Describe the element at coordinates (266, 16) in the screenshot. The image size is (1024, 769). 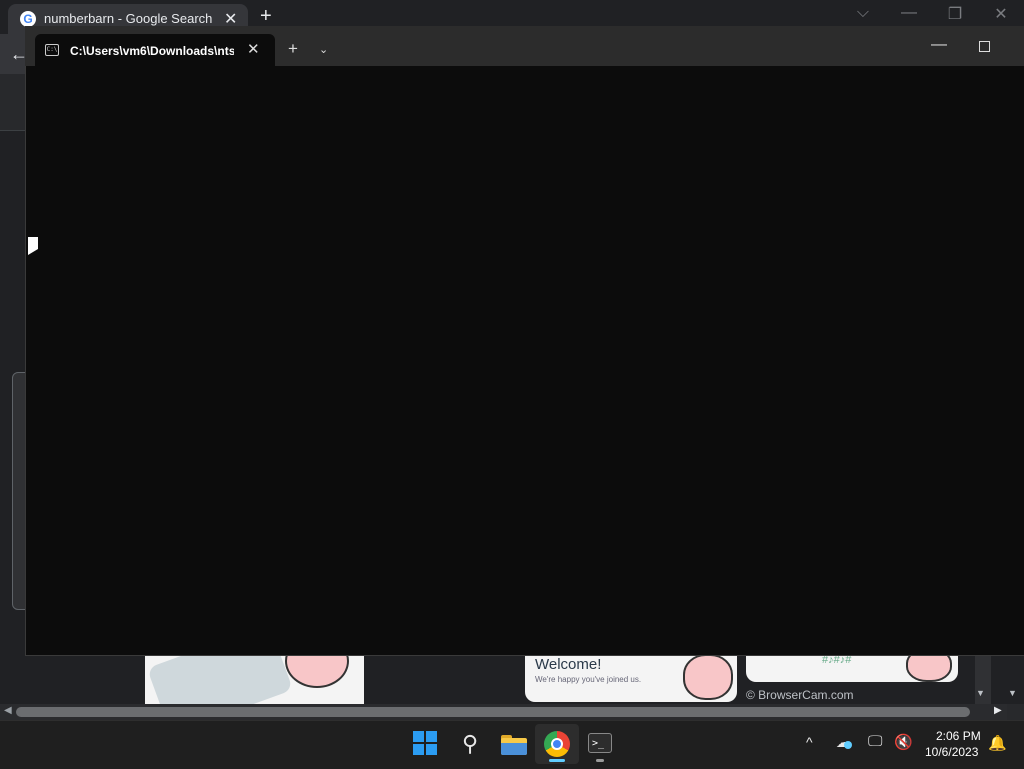
I see `chrome-new-tab-button: +` at that location.